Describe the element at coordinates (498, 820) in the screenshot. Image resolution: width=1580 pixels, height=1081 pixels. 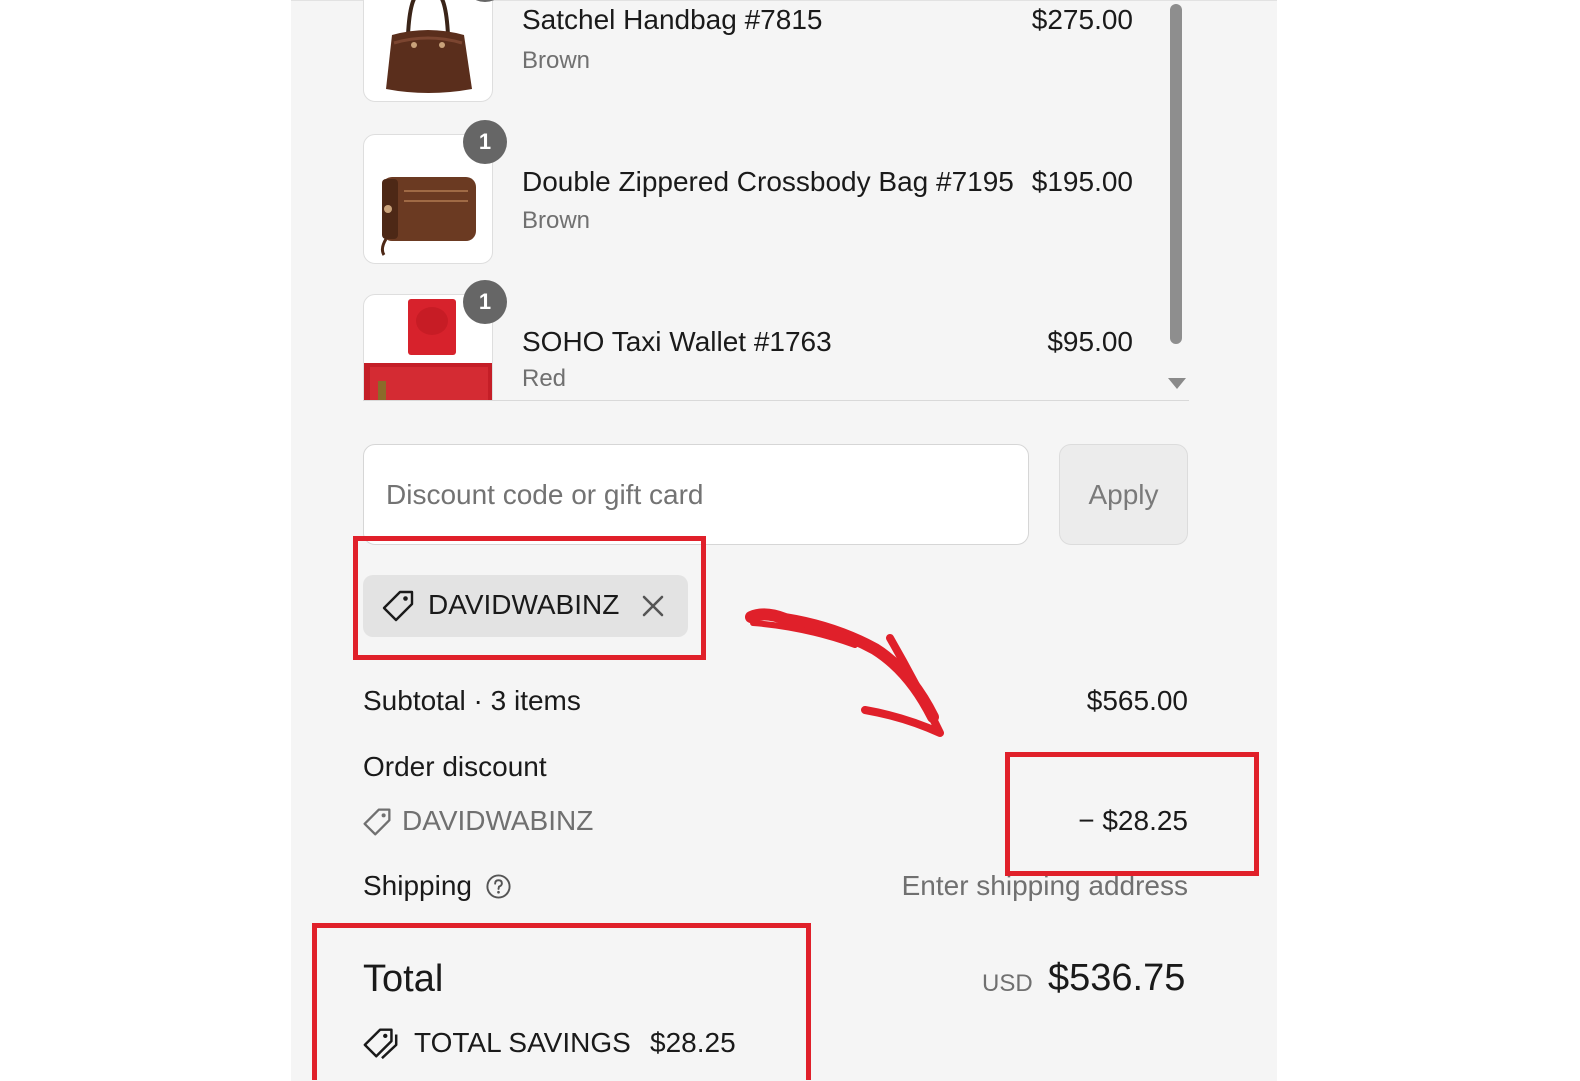
I see `order-discount-code: DAVIDWABINZ` at that location.